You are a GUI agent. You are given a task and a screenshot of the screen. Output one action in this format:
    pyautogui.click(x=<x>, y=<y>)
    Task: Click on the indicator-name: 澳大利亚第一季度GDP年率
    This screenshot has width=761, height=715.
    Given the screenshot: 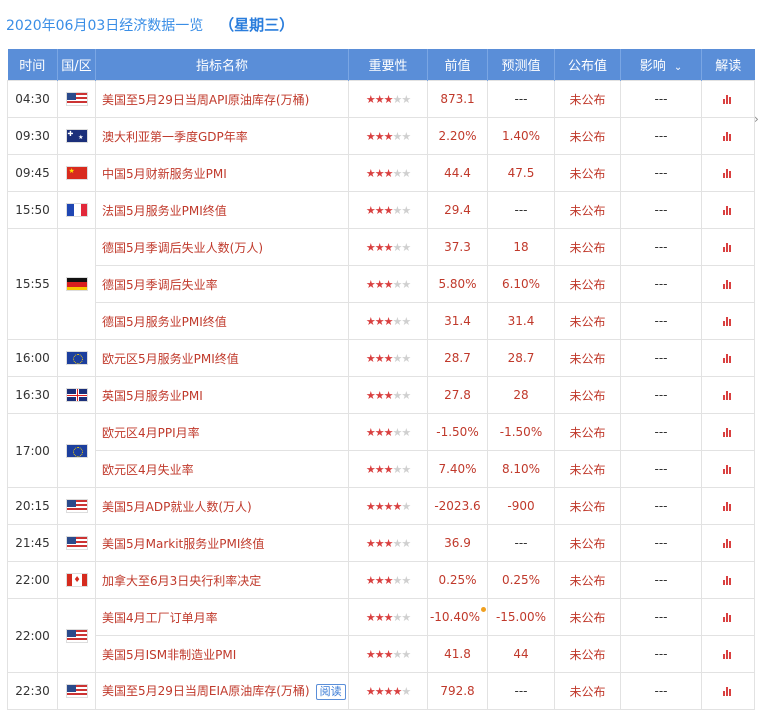 What is the action you would take?
    pyautogui.click(x=175, y=137)
    